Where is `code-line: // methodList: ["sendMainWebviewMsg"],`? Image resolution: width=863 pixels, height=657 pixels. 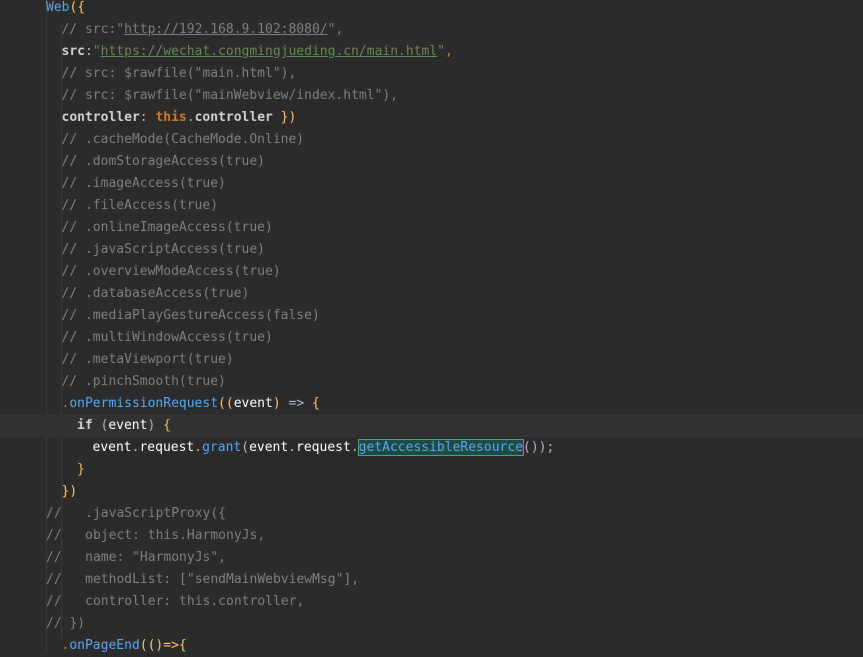 code-line: // methodList: ["sendMainWebviewMsg"], is located at coordinates (431, 580).